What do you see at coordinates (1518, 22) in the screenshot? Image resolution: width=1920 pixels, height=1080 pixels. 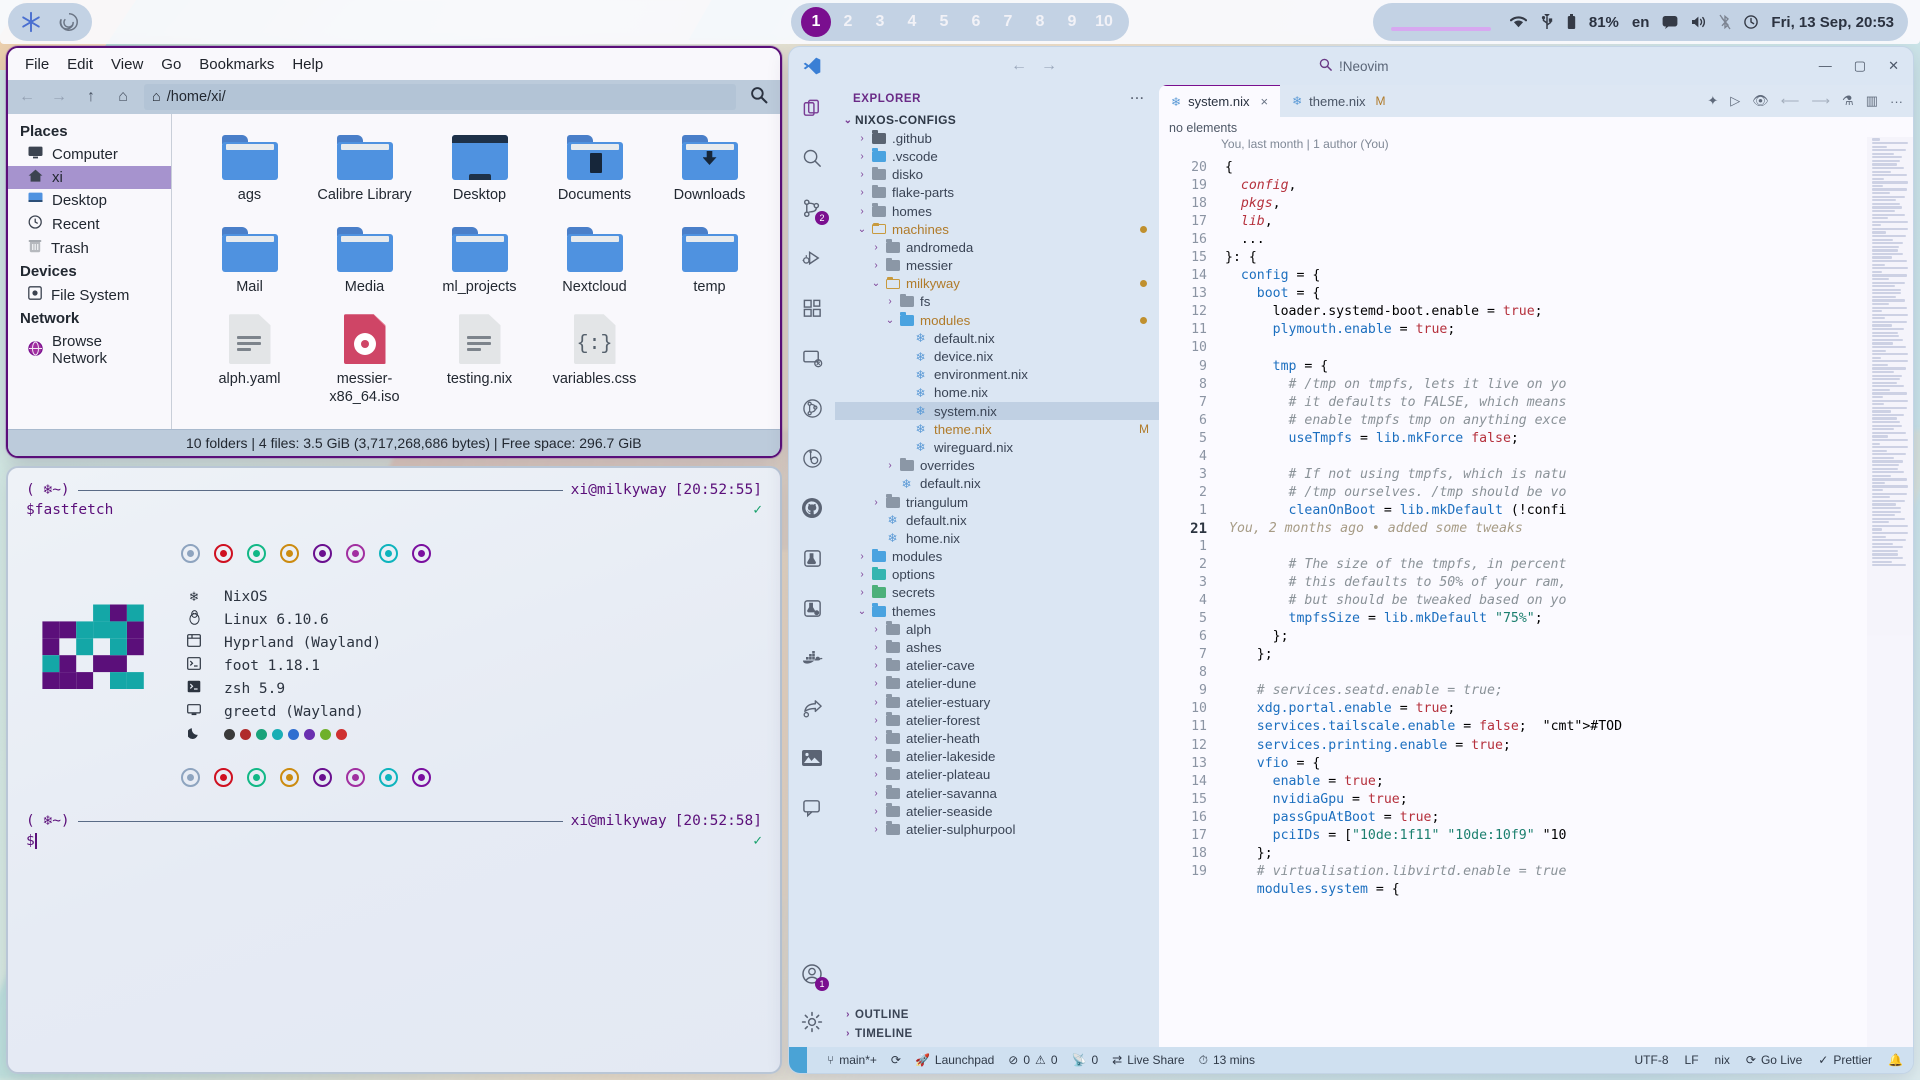 I see `wifi-icon` at bounding box center [1518, 22].